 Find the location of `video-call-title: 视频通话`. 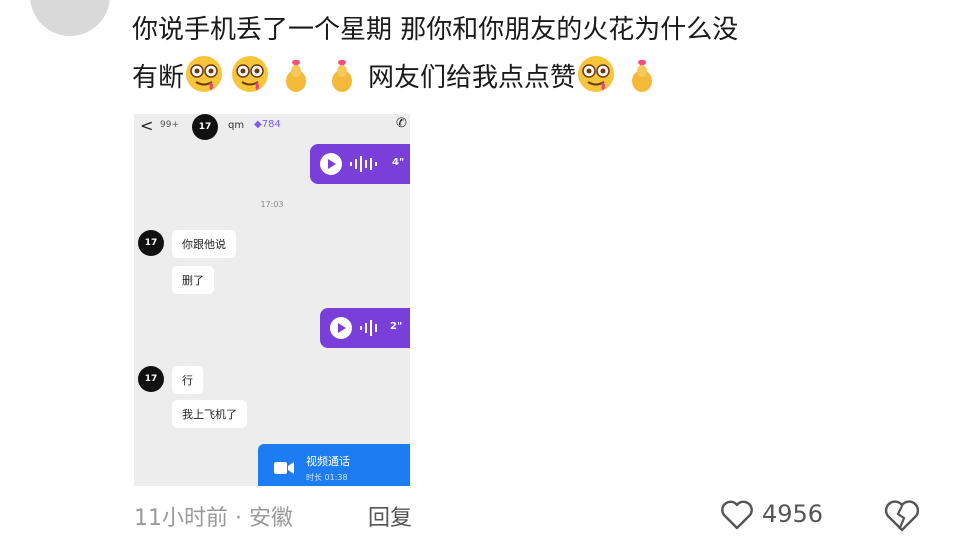

video-call-title: 视频通话 is located at coordinates (328, 461).